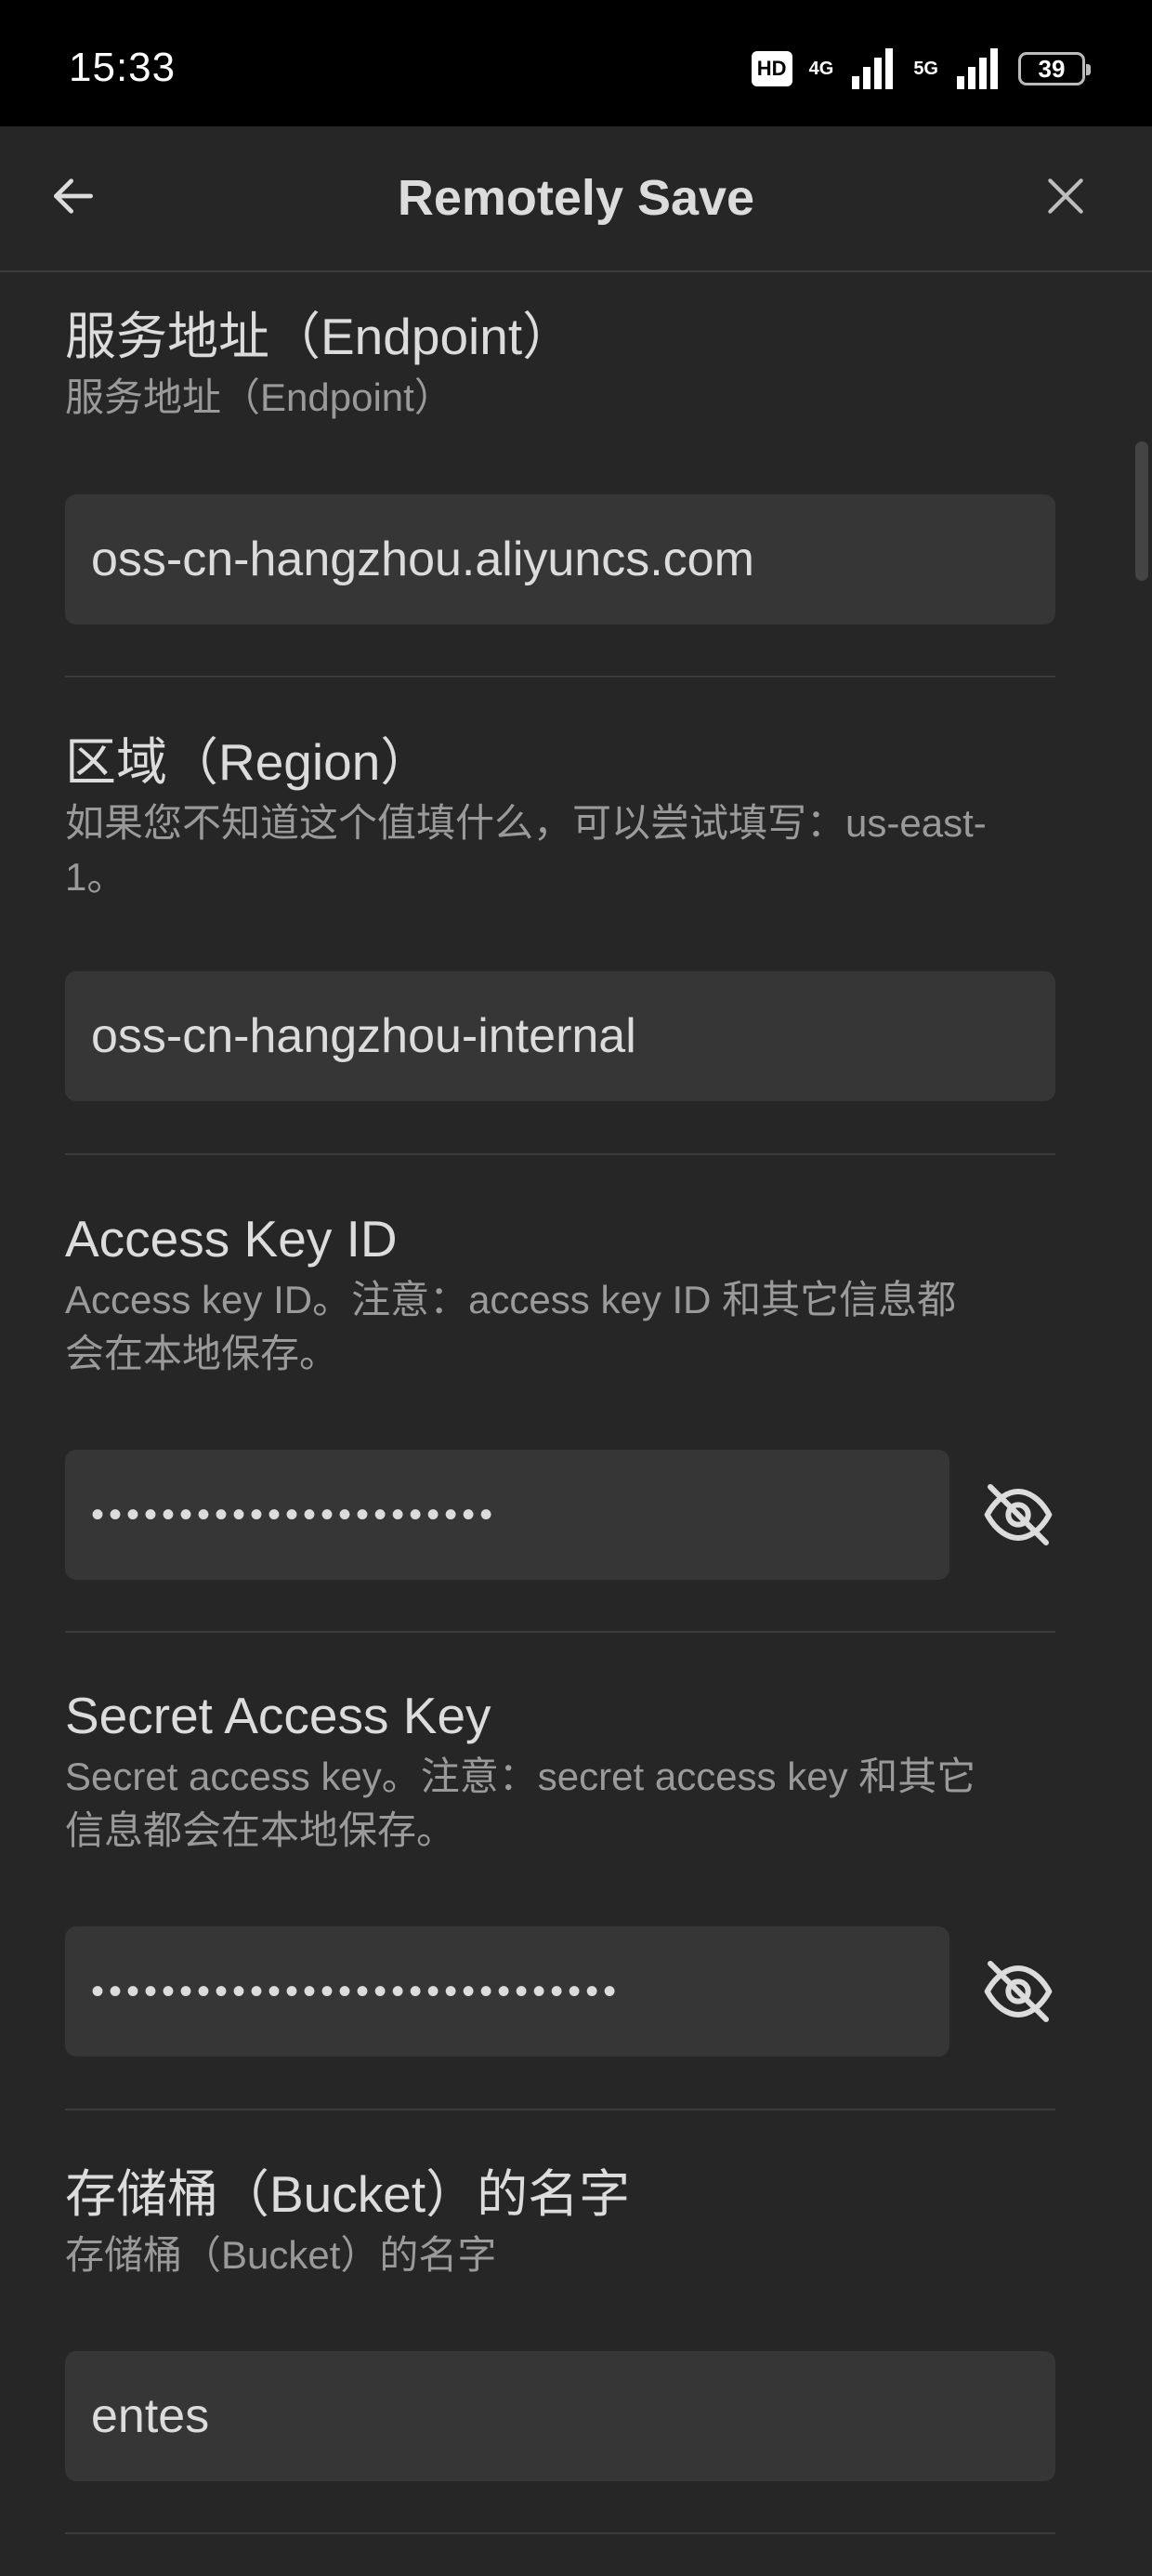 The height and width of the screenshot is (2576, 1152). What do you see at coordinates (560, 365) in the screenshot?
I see `setting-endpoint: 服务地址（Endpoint） 服务地址（Endpoint）` at bounding box center [560, 365].